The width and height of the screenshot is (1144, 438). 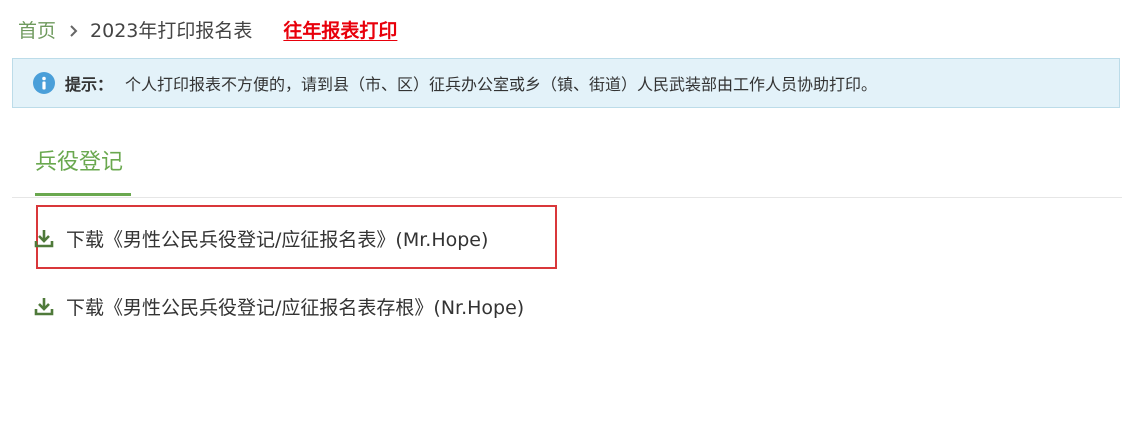 I want to click on download-registration-stub-link: 下载《男性公民兵役登记/应征报名表存根》(Nr.Hope), so click(x=279, y=306).